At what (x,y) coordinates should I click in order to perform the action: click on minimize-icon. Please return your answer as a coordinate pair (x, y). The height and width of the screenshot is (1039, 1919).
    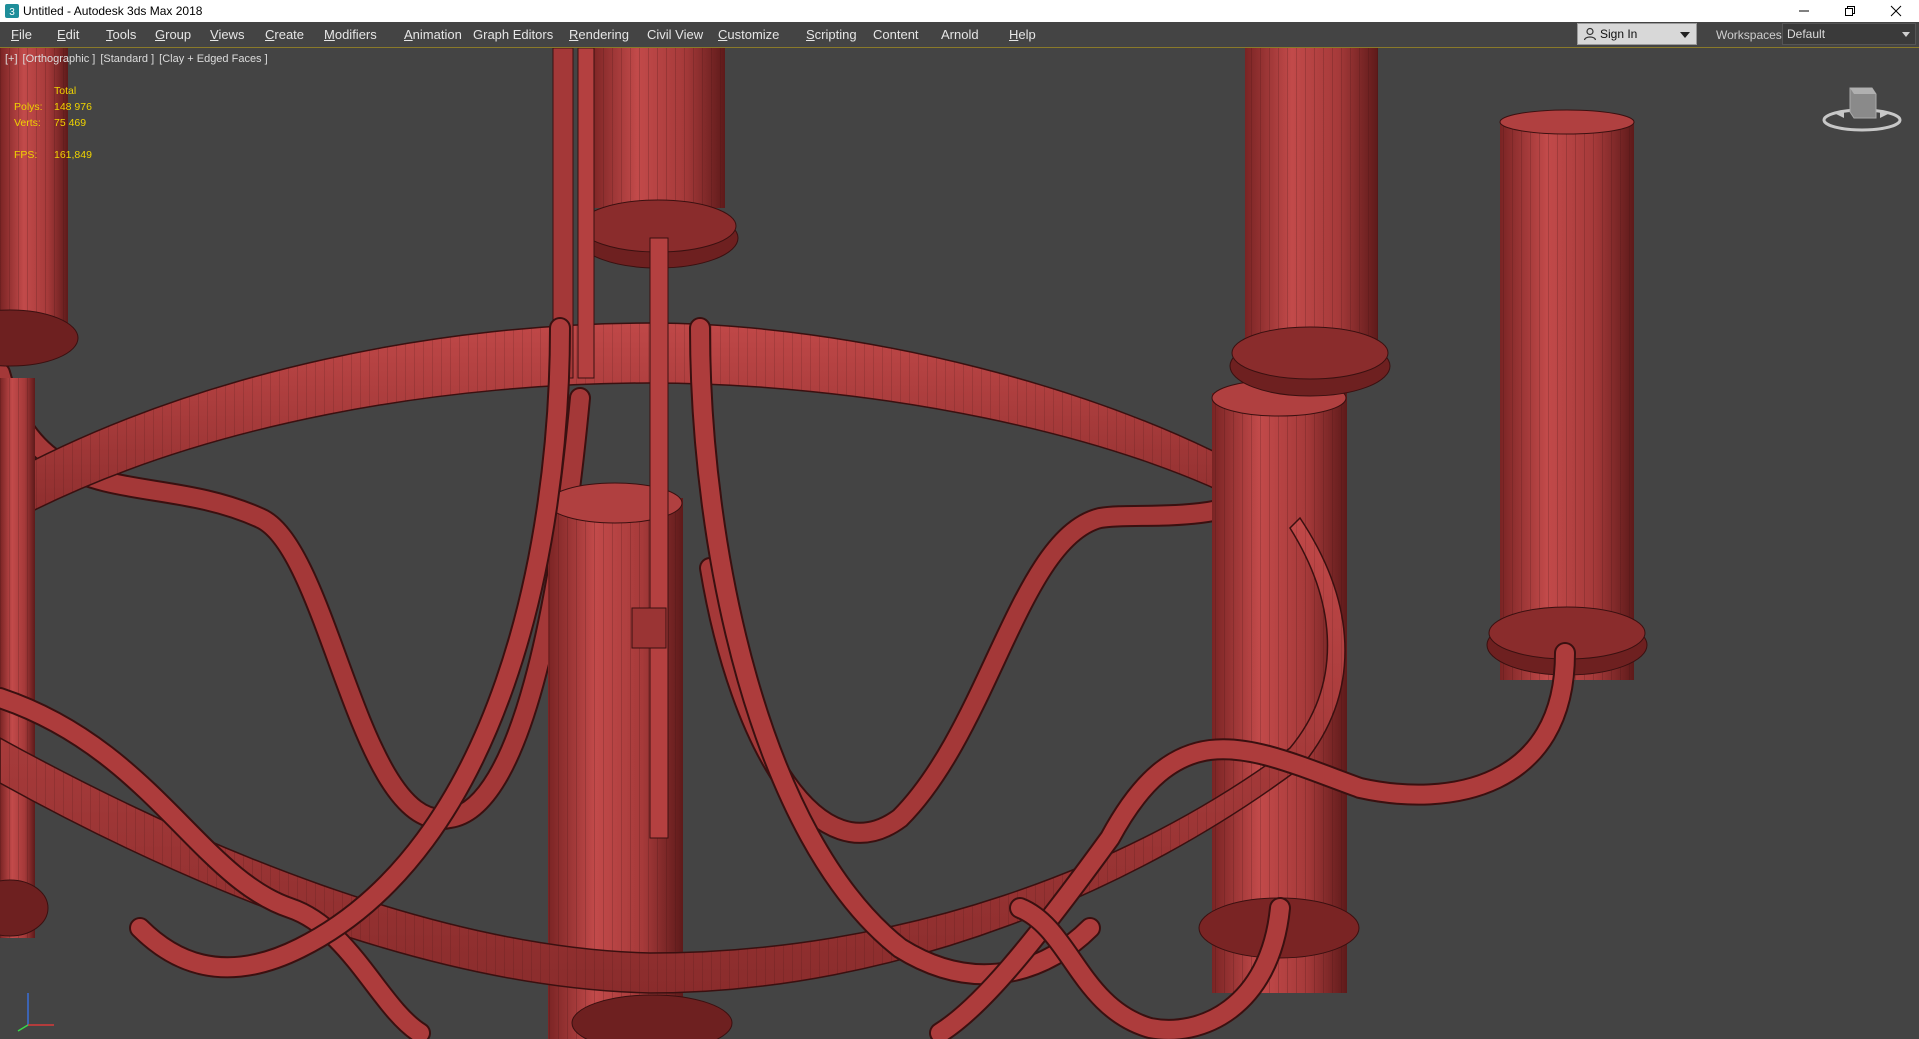
    Looking at the image, I should click on (1804, 11).